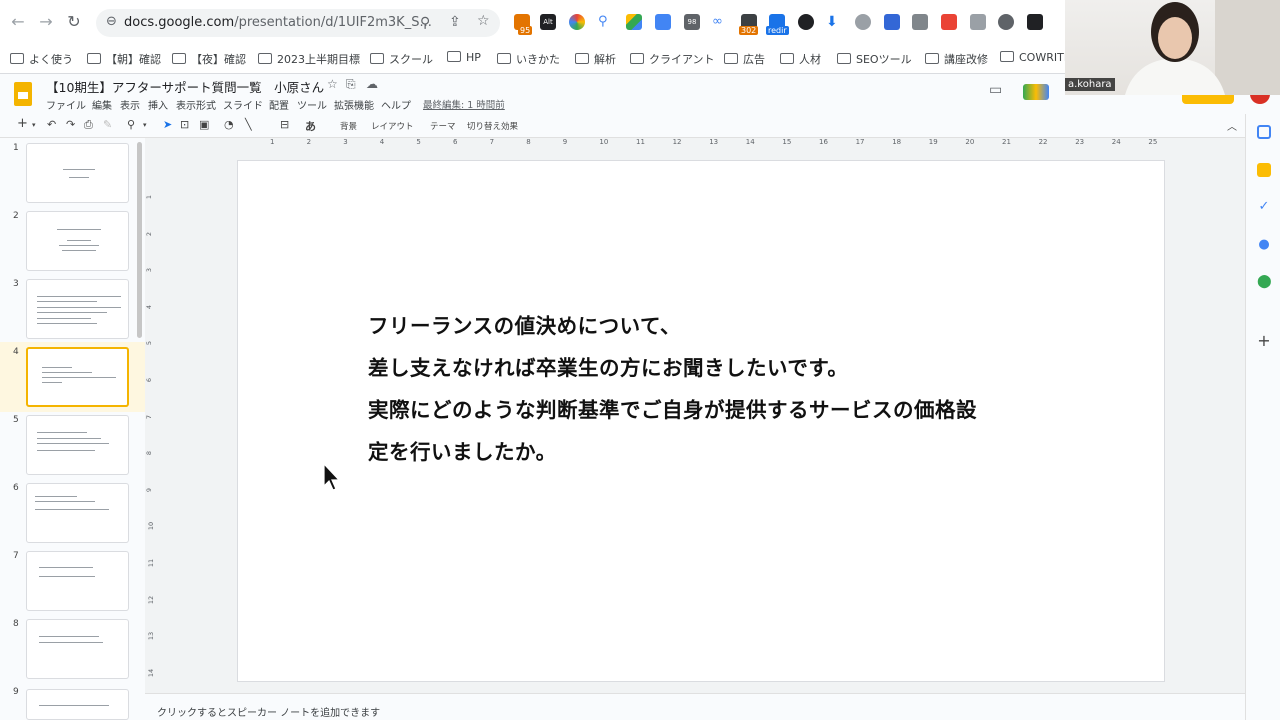  I want to click on menu-help: ヘルプ, so click(396, 104).